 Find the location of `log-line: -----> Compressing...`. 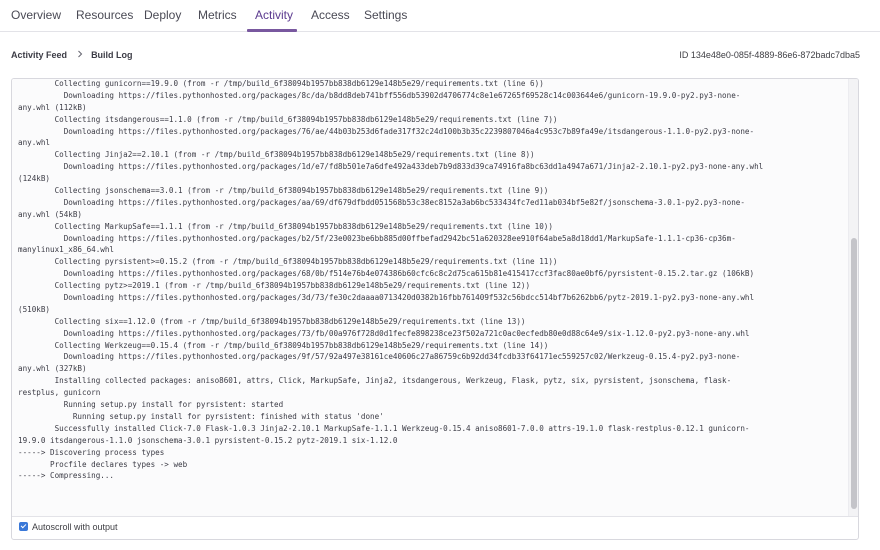

log-line: -----> Compressing... is located at coordinates (66, 476).